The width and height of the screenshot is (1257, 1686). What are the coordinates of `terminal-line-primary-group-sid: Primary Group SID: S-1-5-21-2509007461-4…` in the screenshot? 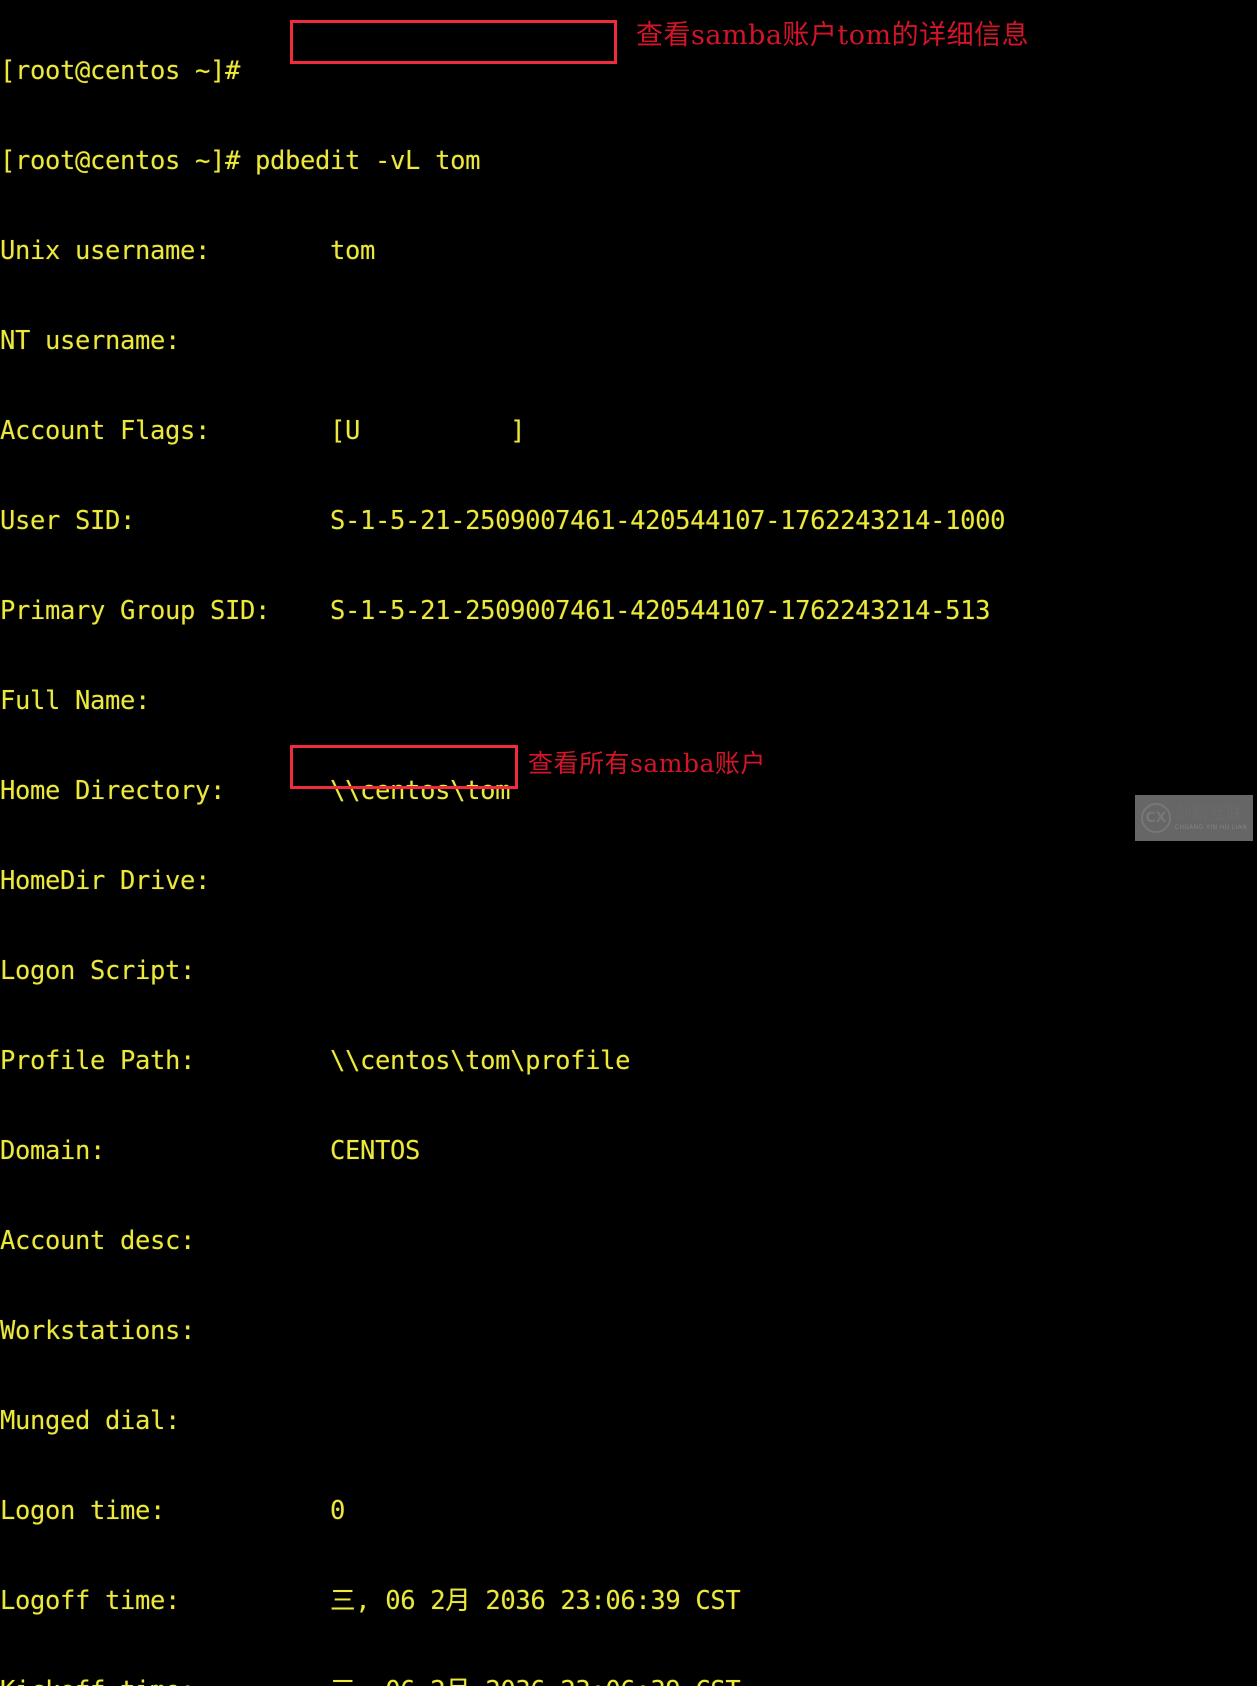 It's located at (495, 611).